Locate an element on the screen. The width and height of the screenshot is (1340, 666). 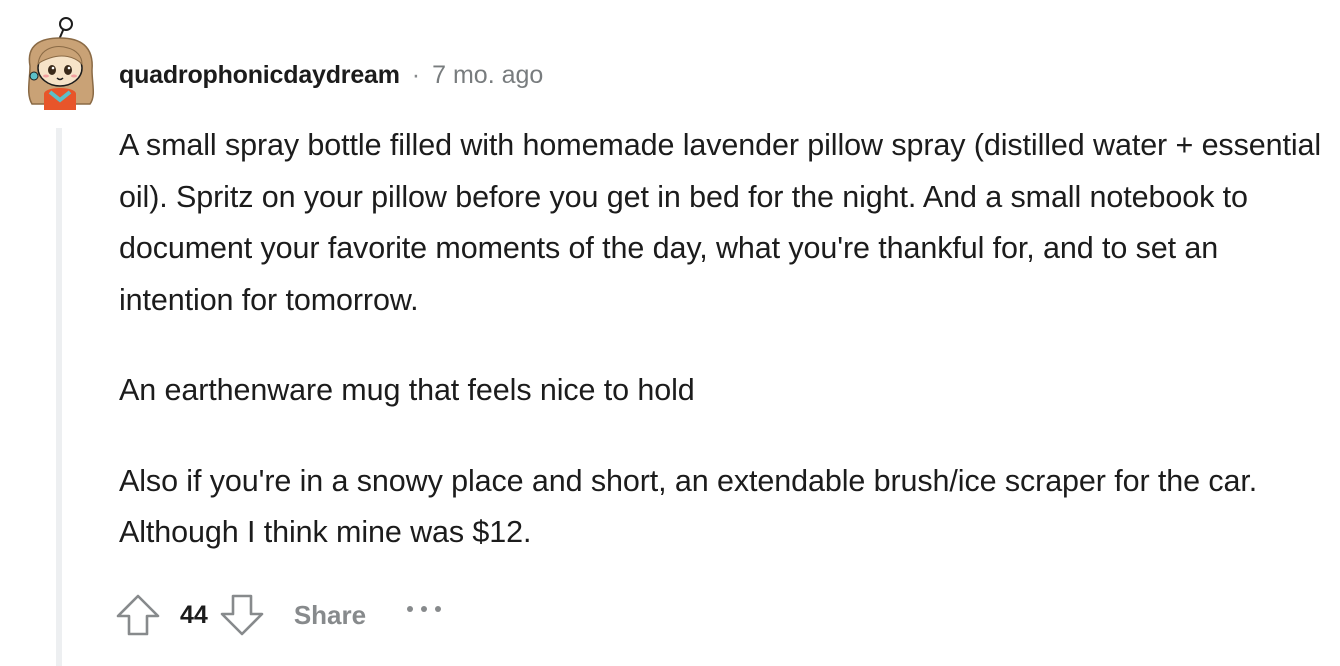
snoo-avatar-icon is located at coordinates (61, 63).